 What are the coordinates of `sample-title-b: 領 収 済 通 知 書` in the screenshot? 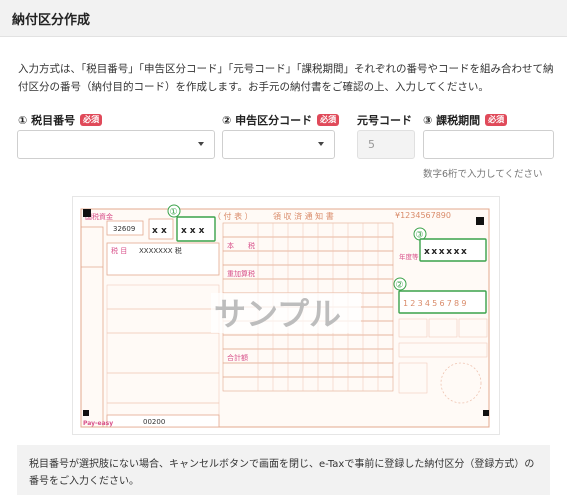 It's located at (303, 216).